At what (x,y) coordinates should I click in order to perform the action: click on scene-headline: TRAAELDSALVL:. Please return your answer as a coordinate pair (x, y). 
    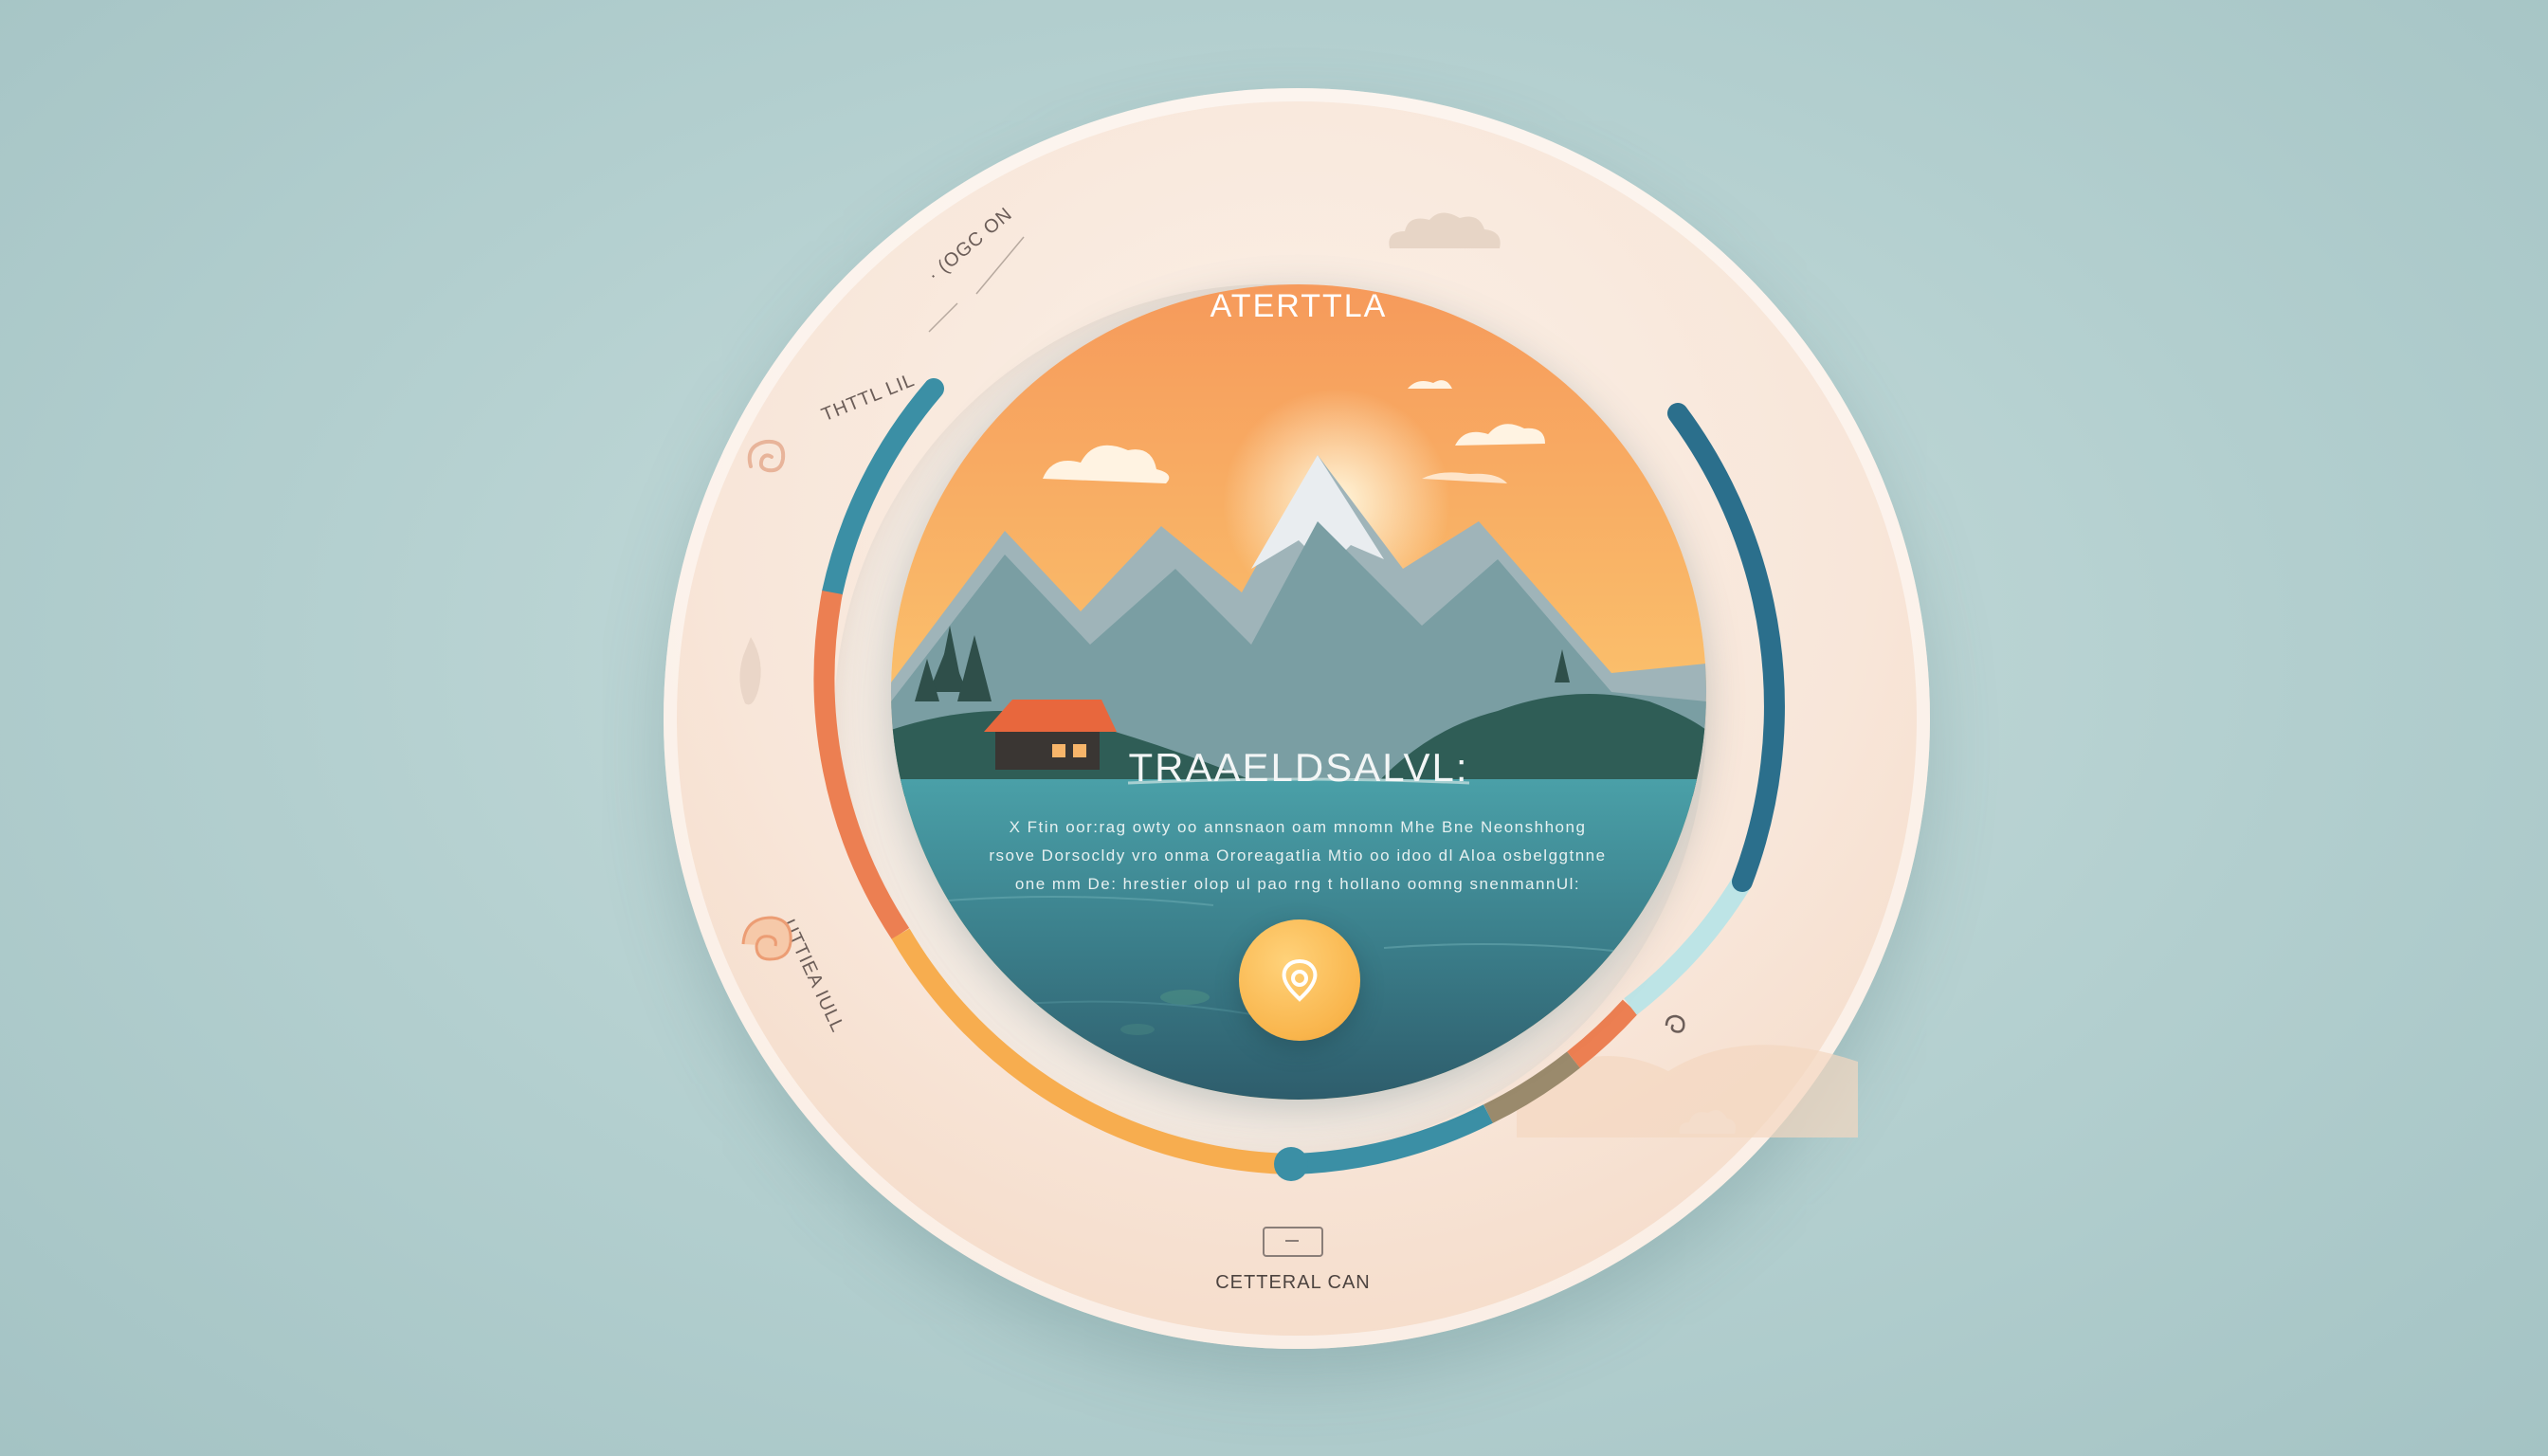
    Looking at the image, I should click on (1298, 767).